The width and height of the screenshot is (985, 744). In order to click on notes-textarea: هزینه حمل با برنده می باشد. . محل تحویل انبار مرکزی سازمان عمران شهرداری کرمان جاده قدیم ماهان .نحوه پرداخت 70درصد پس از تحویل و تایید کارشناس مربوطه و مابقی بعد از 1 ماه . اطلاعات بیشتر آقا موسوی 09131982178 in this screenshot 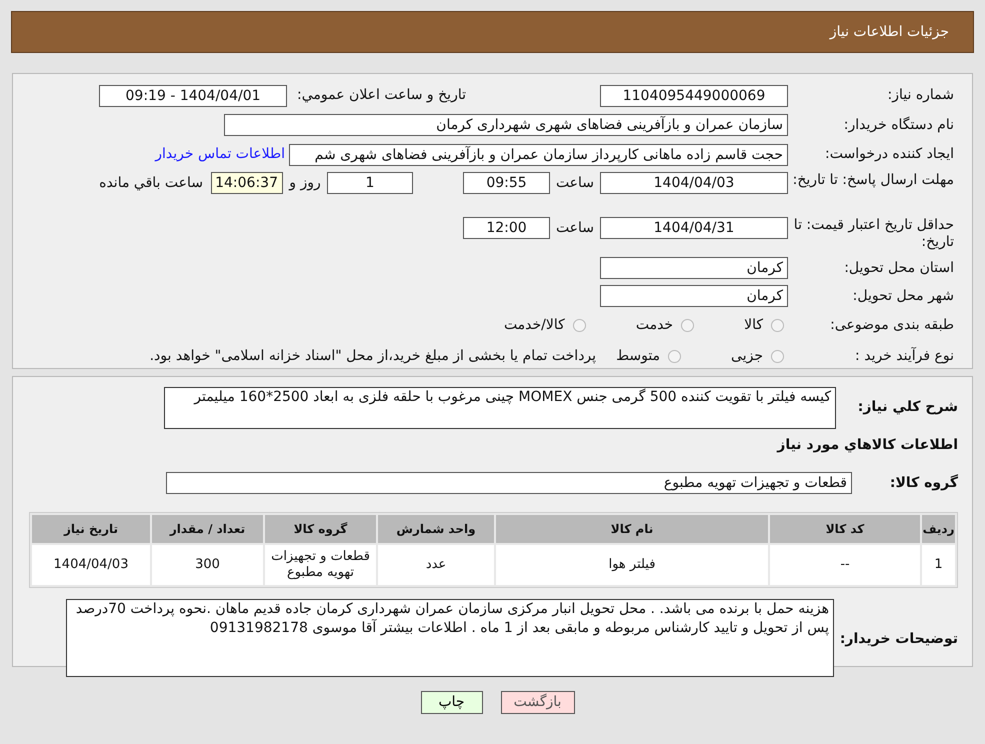, I will do `click(450, 638)`.